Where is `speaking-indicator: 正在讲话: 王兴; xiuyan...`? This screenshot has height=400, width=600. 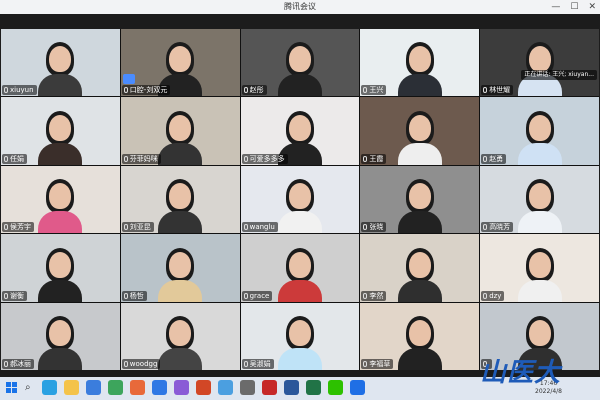
speaking-indicator: 正在讲话: 王兴; xiuyan... is located at coordinates (559, 75).